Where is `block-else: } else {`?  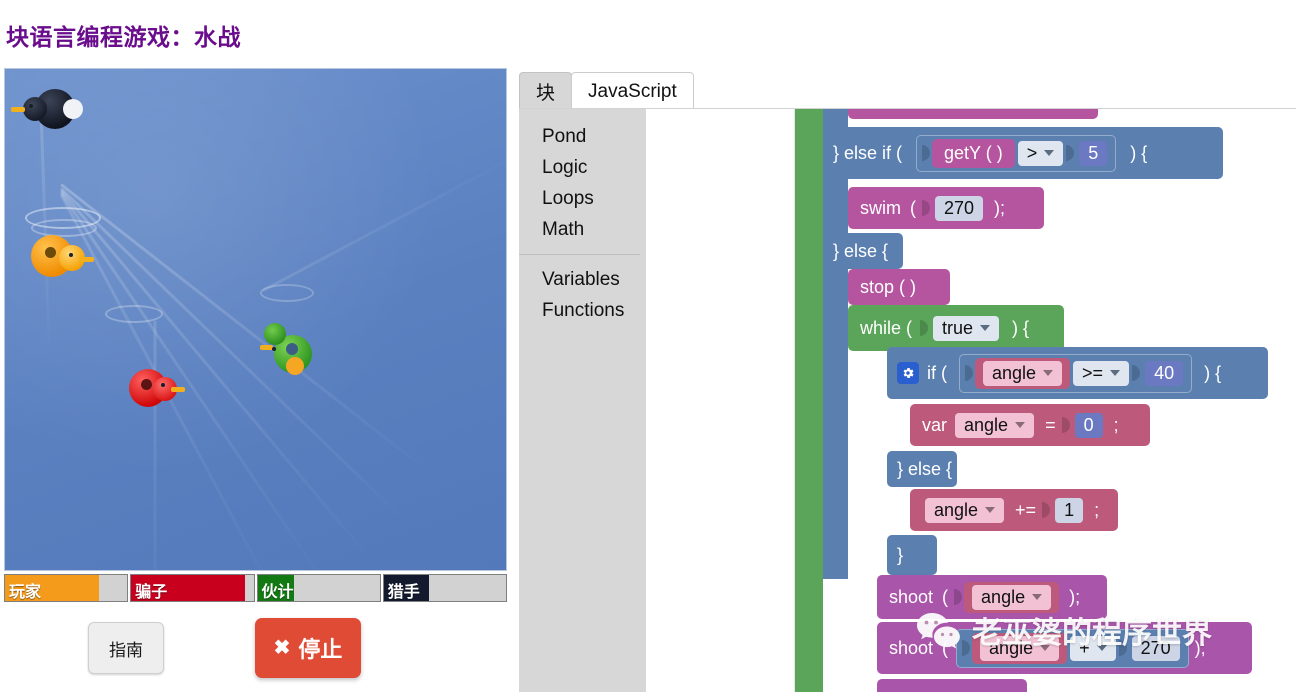
block-else: } else { is located at coordinates (863, 251).